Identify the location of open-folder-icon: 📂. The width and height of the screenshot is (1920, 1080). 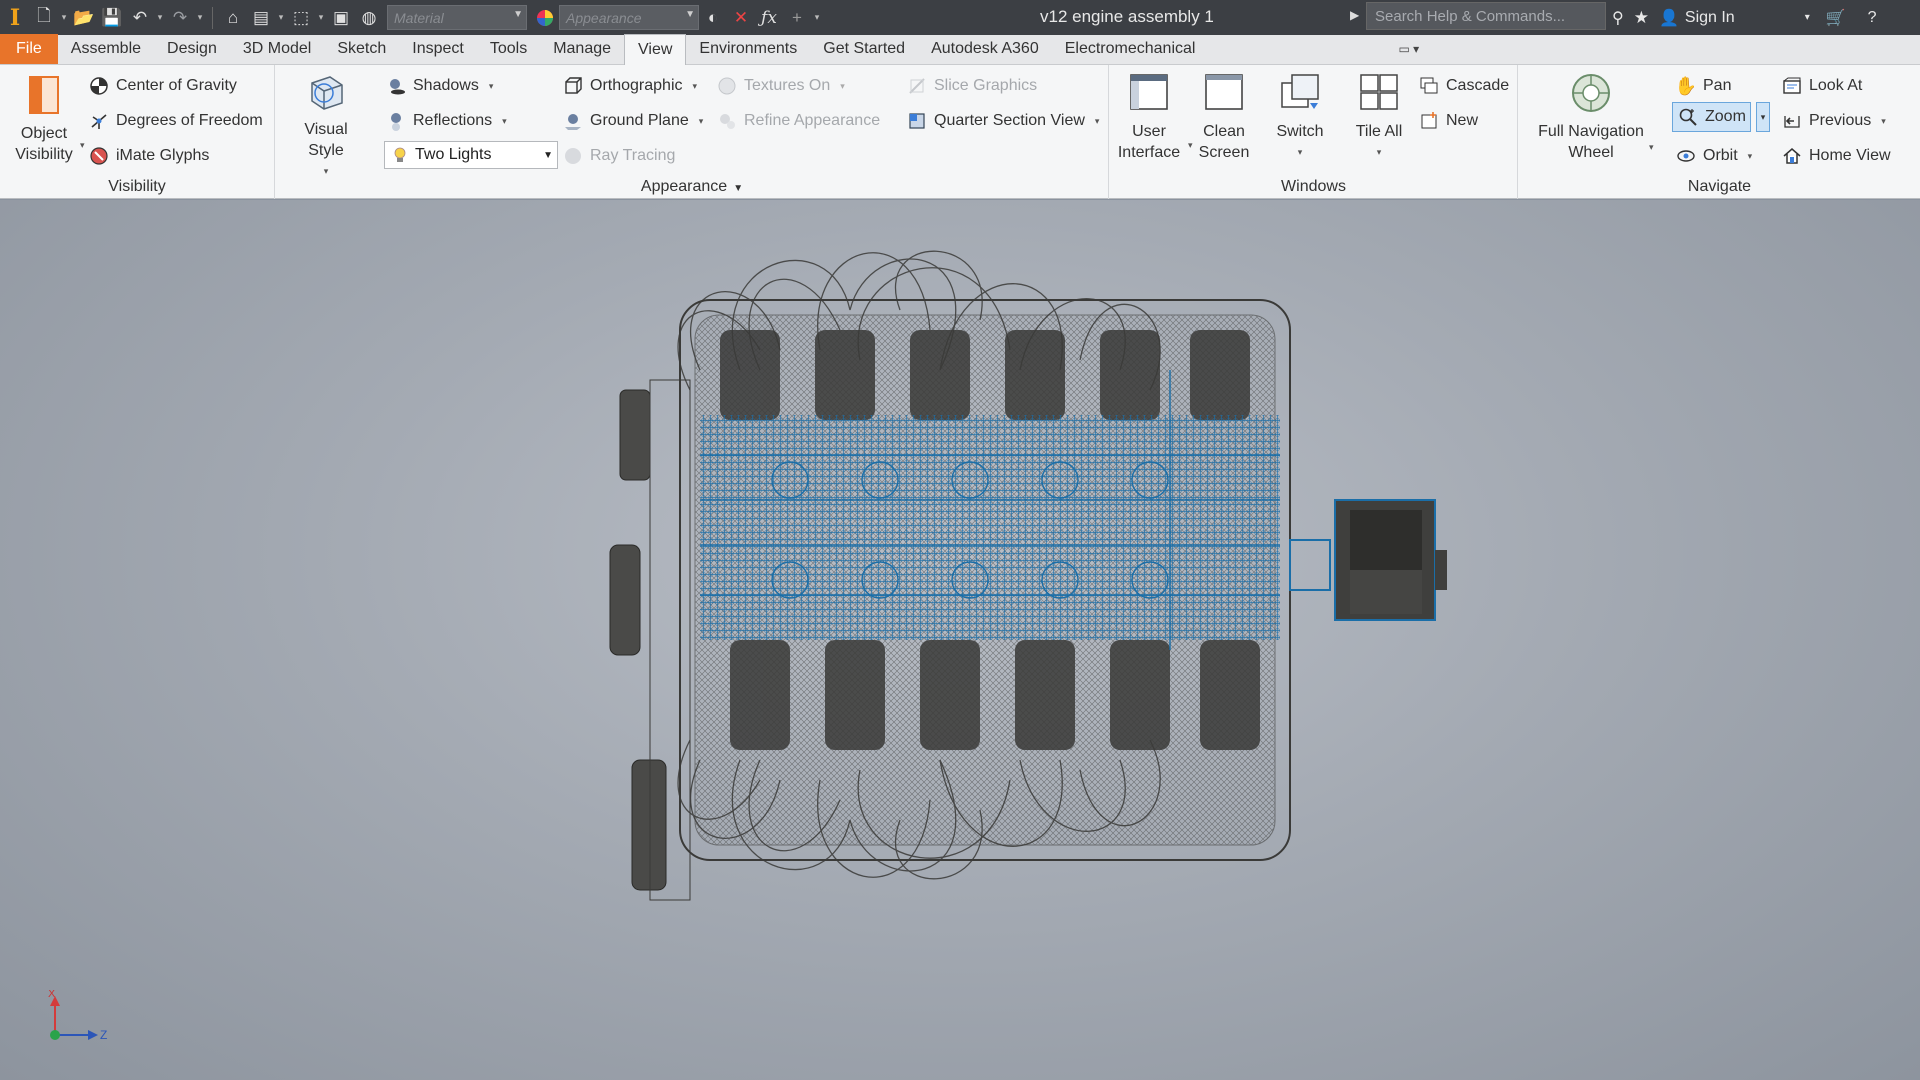
(84, 18).